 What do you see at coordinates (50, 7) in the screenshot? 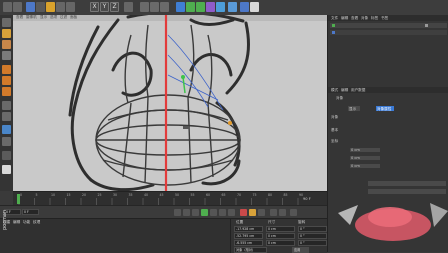
I see `scale-tool-icon` at bounding box center [50, 7].